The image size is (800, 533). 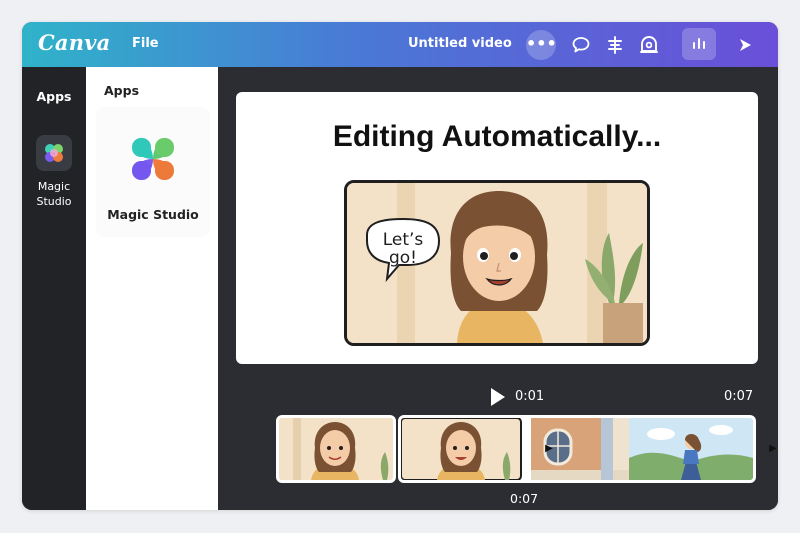 I want to click on total-time: 0:07, so click(x=739, y=396).